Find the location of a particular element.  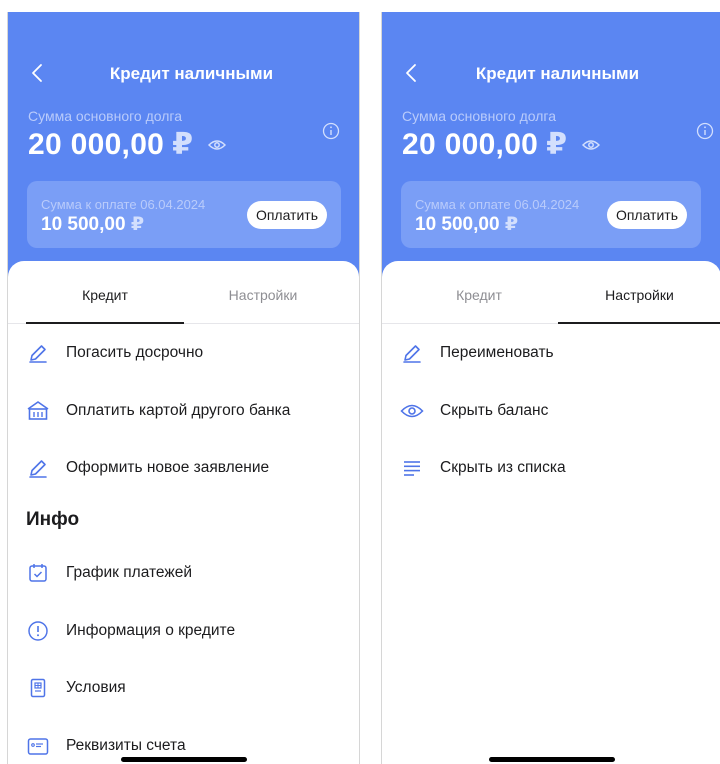

menu-item-pay-other-bank: Оплатить картой другого банка is located at coordinates (183, 411).